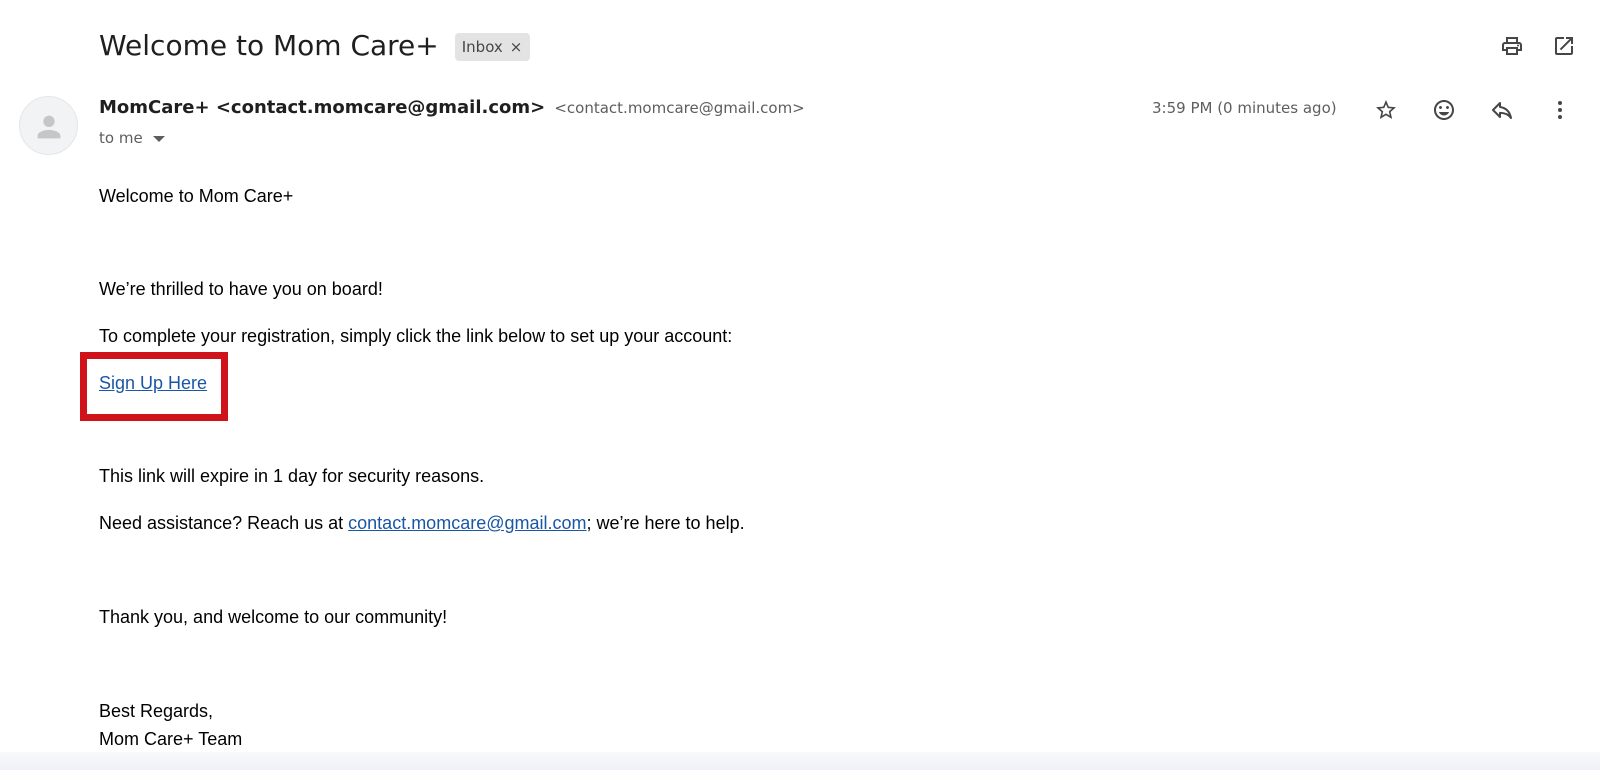  I want to click on contact-email-link: contact.momcare@gmail.com, so click(467, 523).